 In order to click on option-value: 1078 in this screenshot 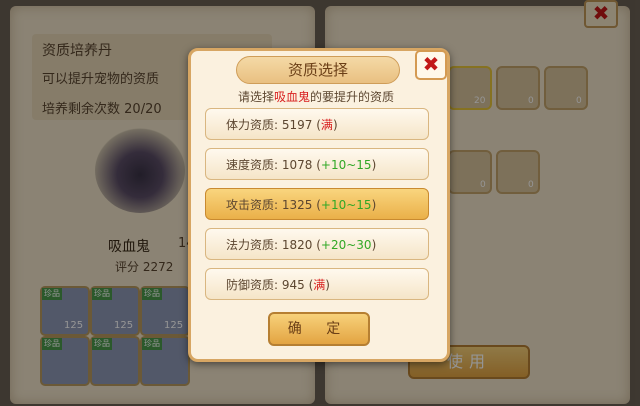, I will do `click(297, 165)`.